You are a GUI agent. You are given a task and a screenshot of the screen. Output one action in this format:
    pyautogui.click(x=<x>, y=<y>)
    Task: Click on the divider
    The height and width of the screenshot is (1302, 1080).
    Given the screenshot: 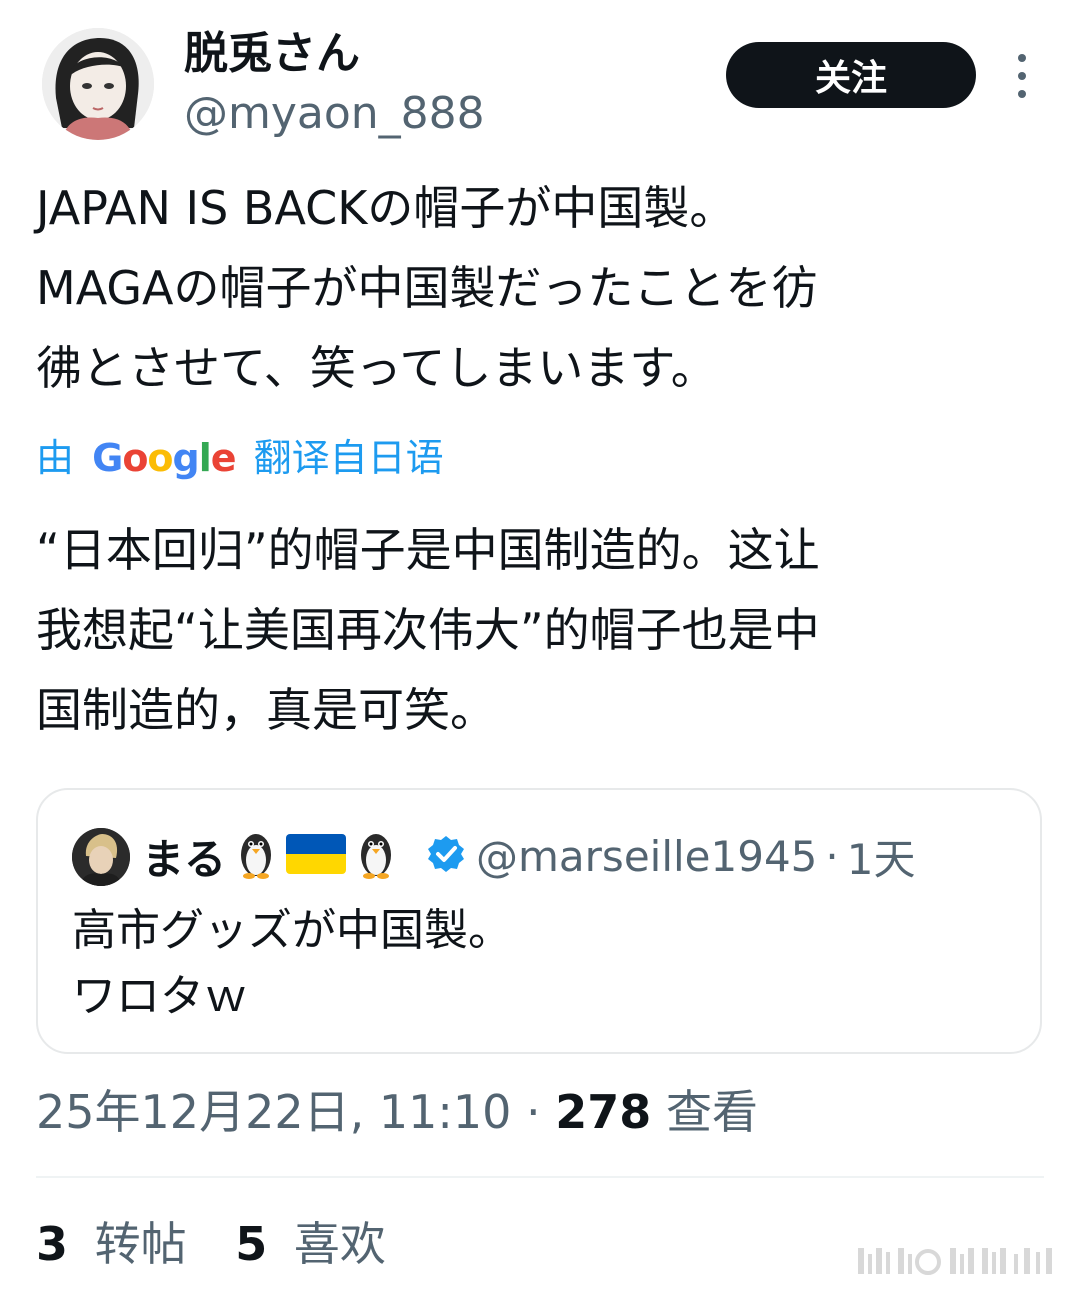 What is the action you would take?
    pyautogui.click(x=540, y=1177)
    